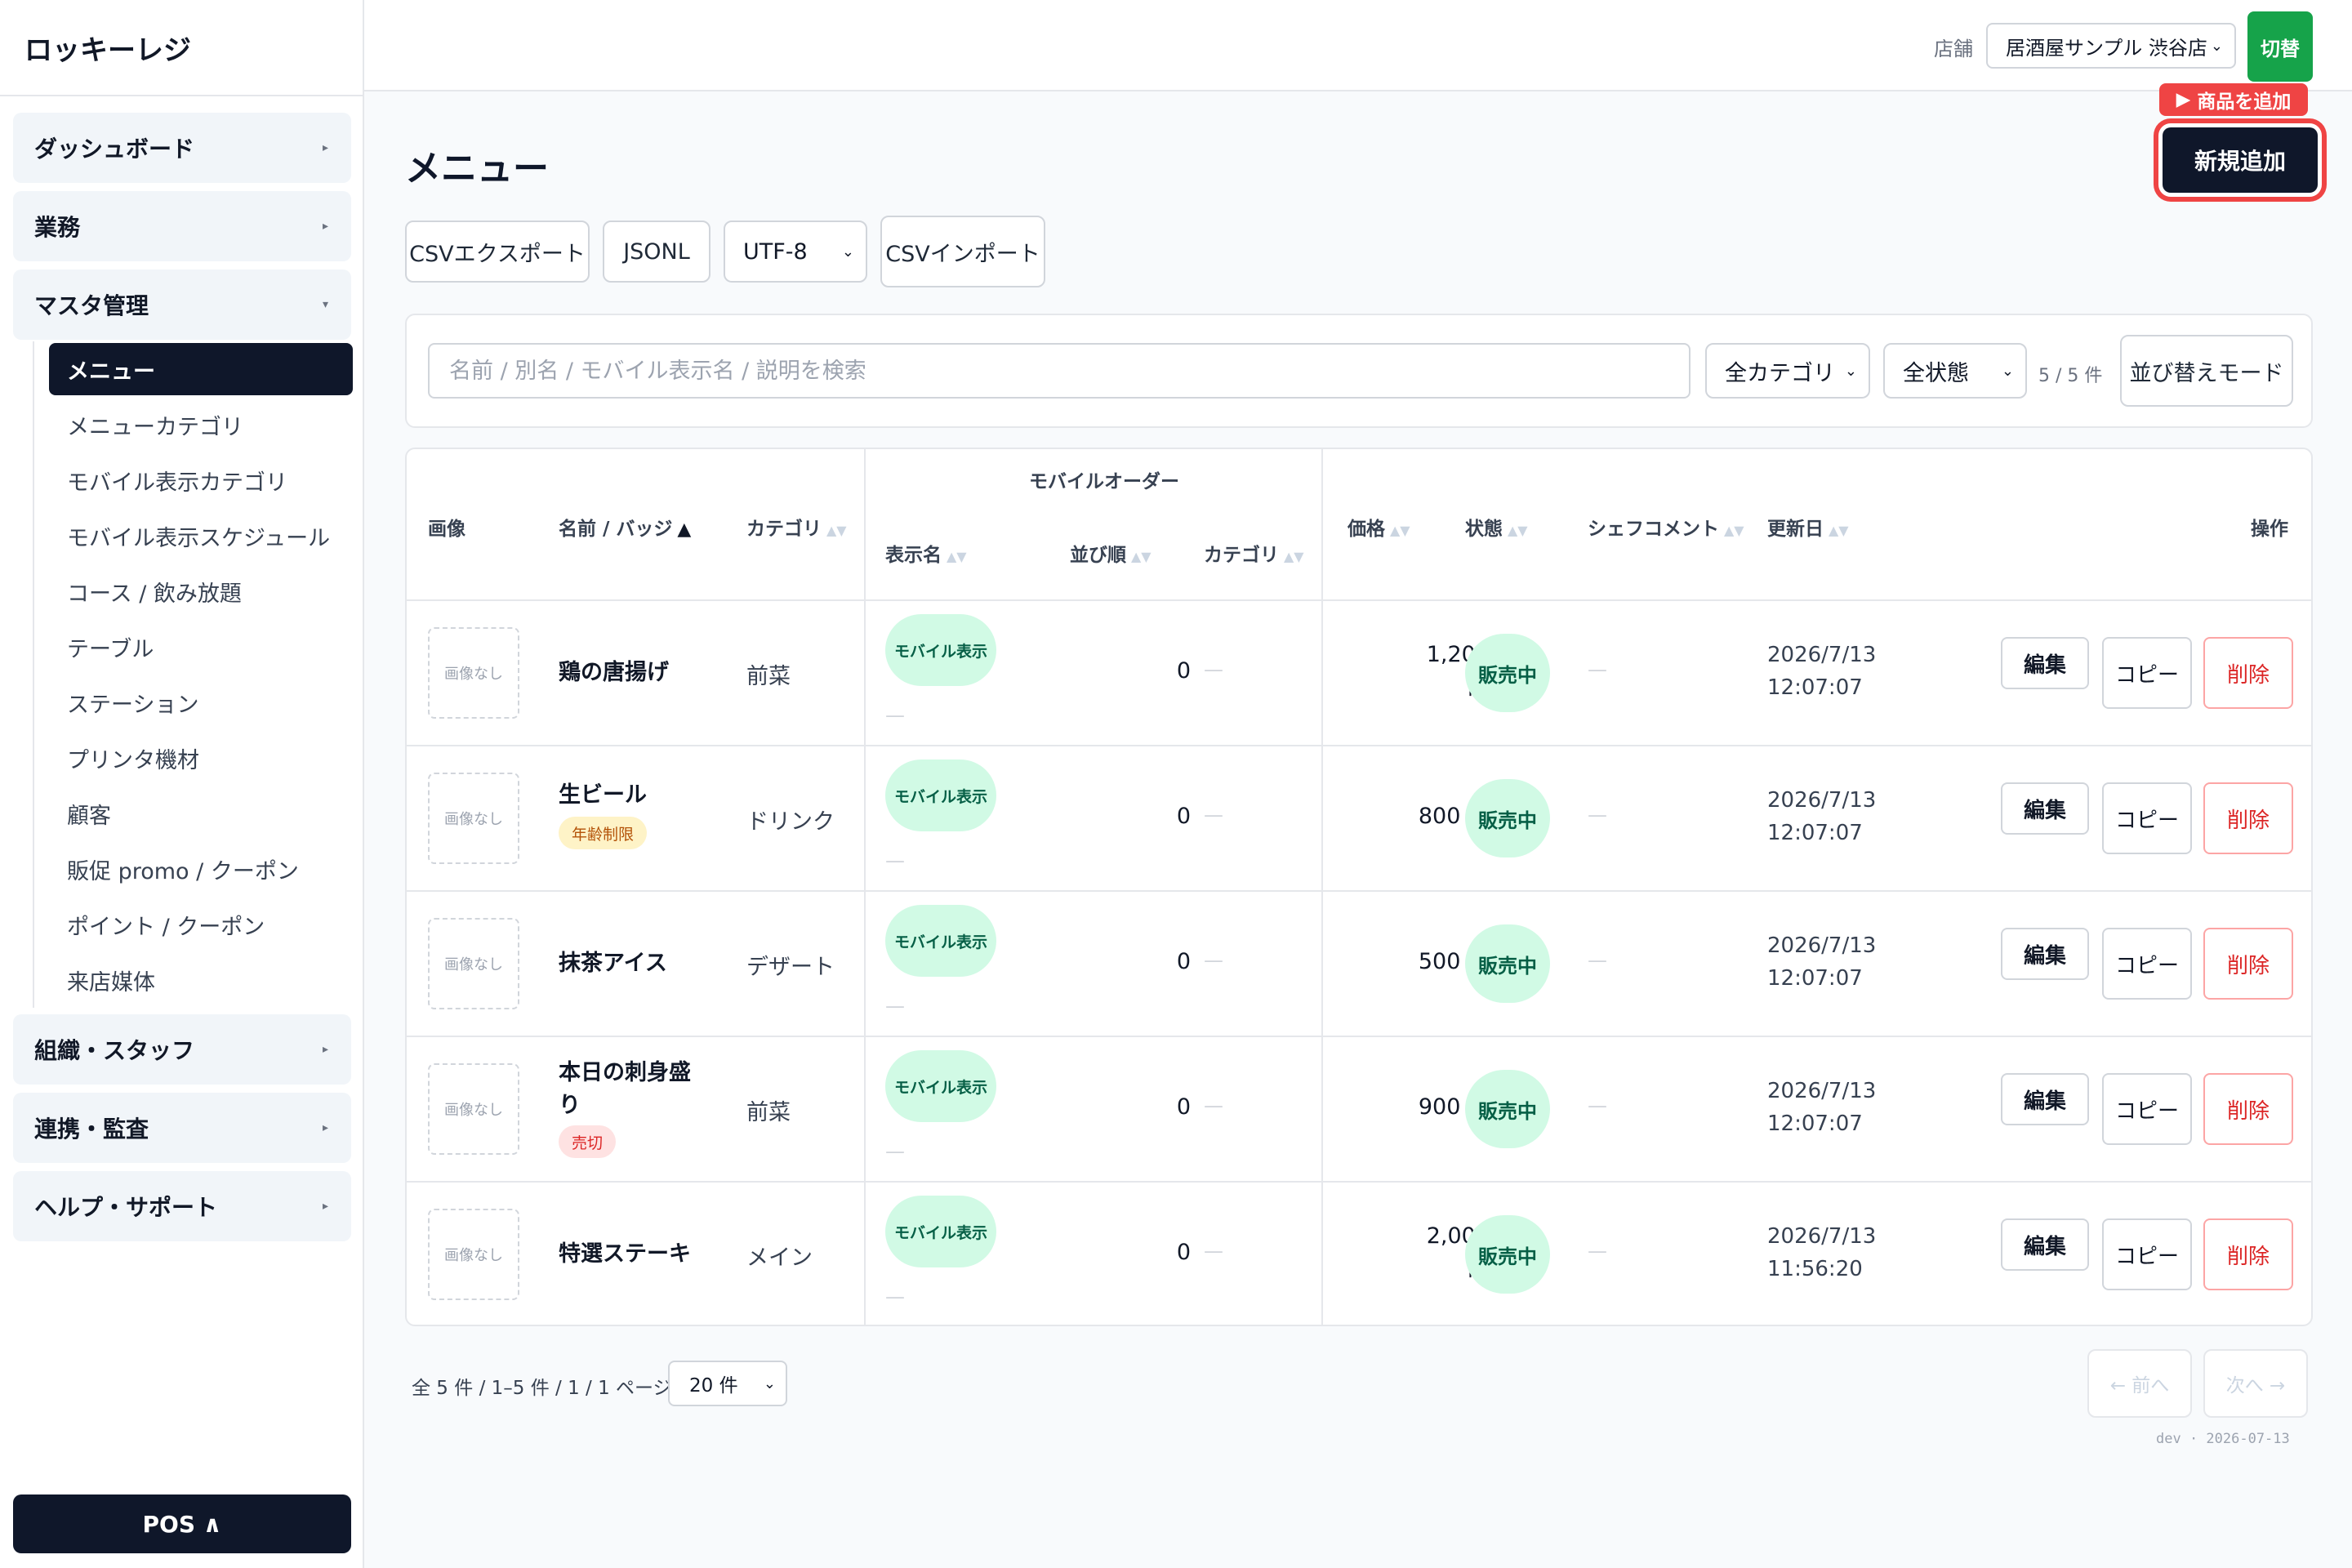 This screenshot has width=2352, height=1568. What do you see at coordinates (656, 251) in the screenshot?
I see `jsonl-button: JSONL` at bounding box center [656, 251].